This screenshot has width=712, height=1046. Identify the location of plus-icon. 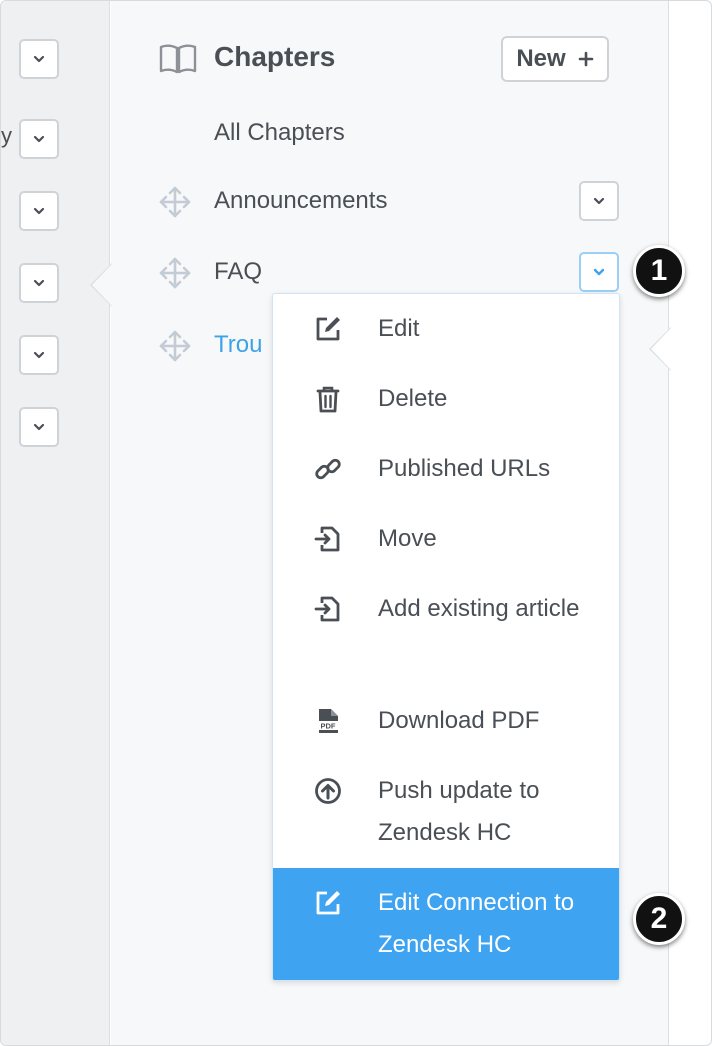
(585, 59).